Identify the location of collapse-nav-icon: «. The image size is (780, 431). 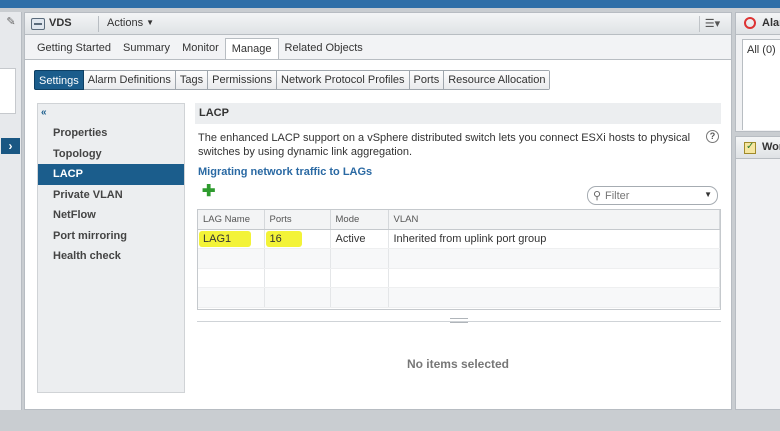
(44, 112).